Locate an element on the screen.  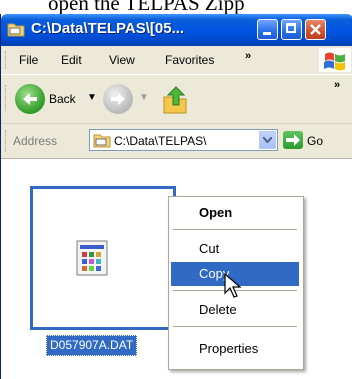
back-dropdown-icon: ▼ is located at coordinates (92, 97).